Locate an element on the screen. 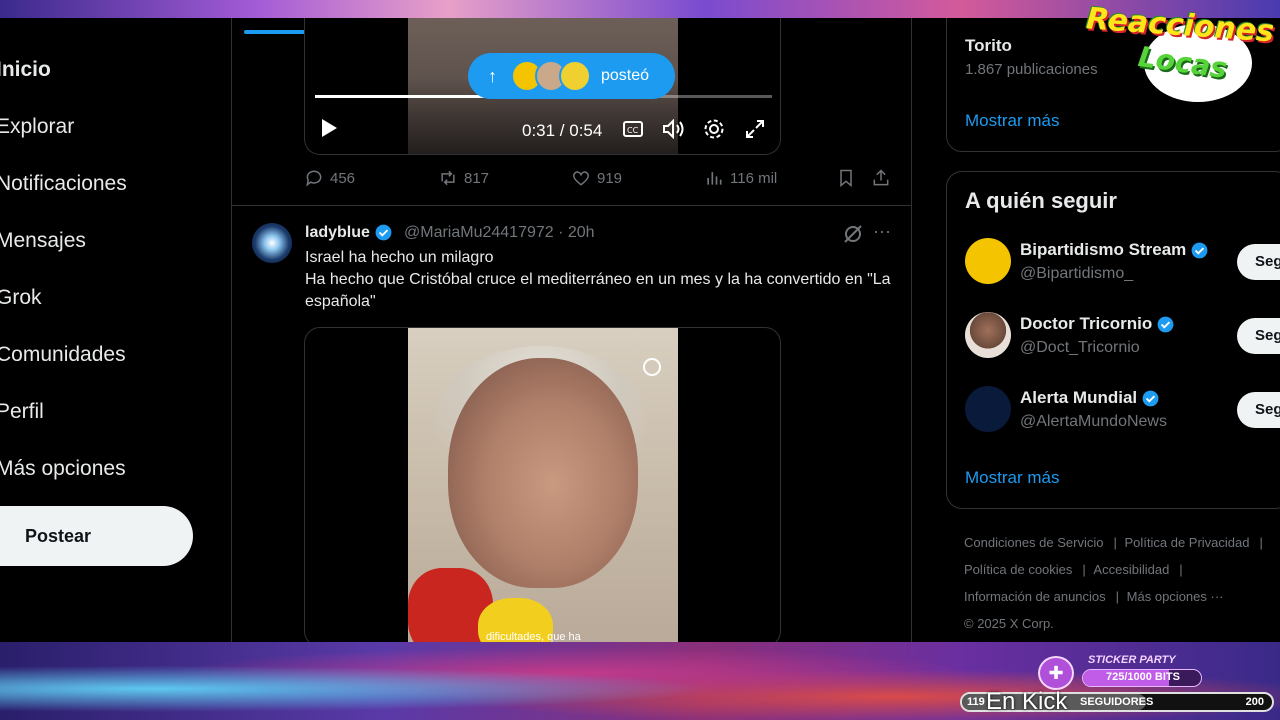 Image resolution: width=1280 pixels, height=720 pixels. heart-icon is located at coordinates (581, 178).